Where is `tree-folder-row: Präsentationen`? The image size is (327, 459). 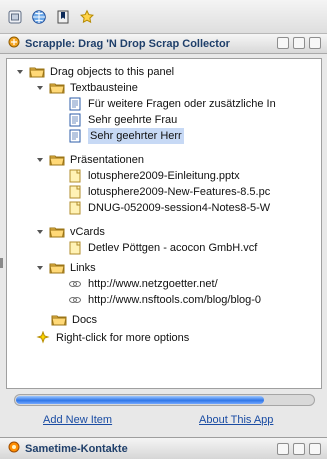
tree-folder-row: Präsentationen is located at coordinates (89, 160).